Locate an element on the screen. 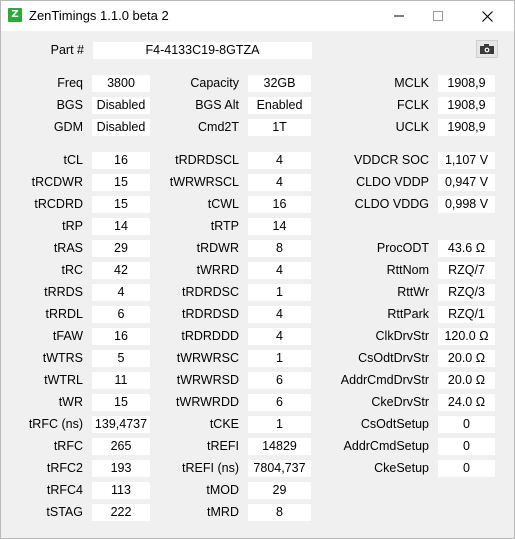 The image size is (515, 539). rttwr-value: RZQ/3 is located at coordinates (466, 292).